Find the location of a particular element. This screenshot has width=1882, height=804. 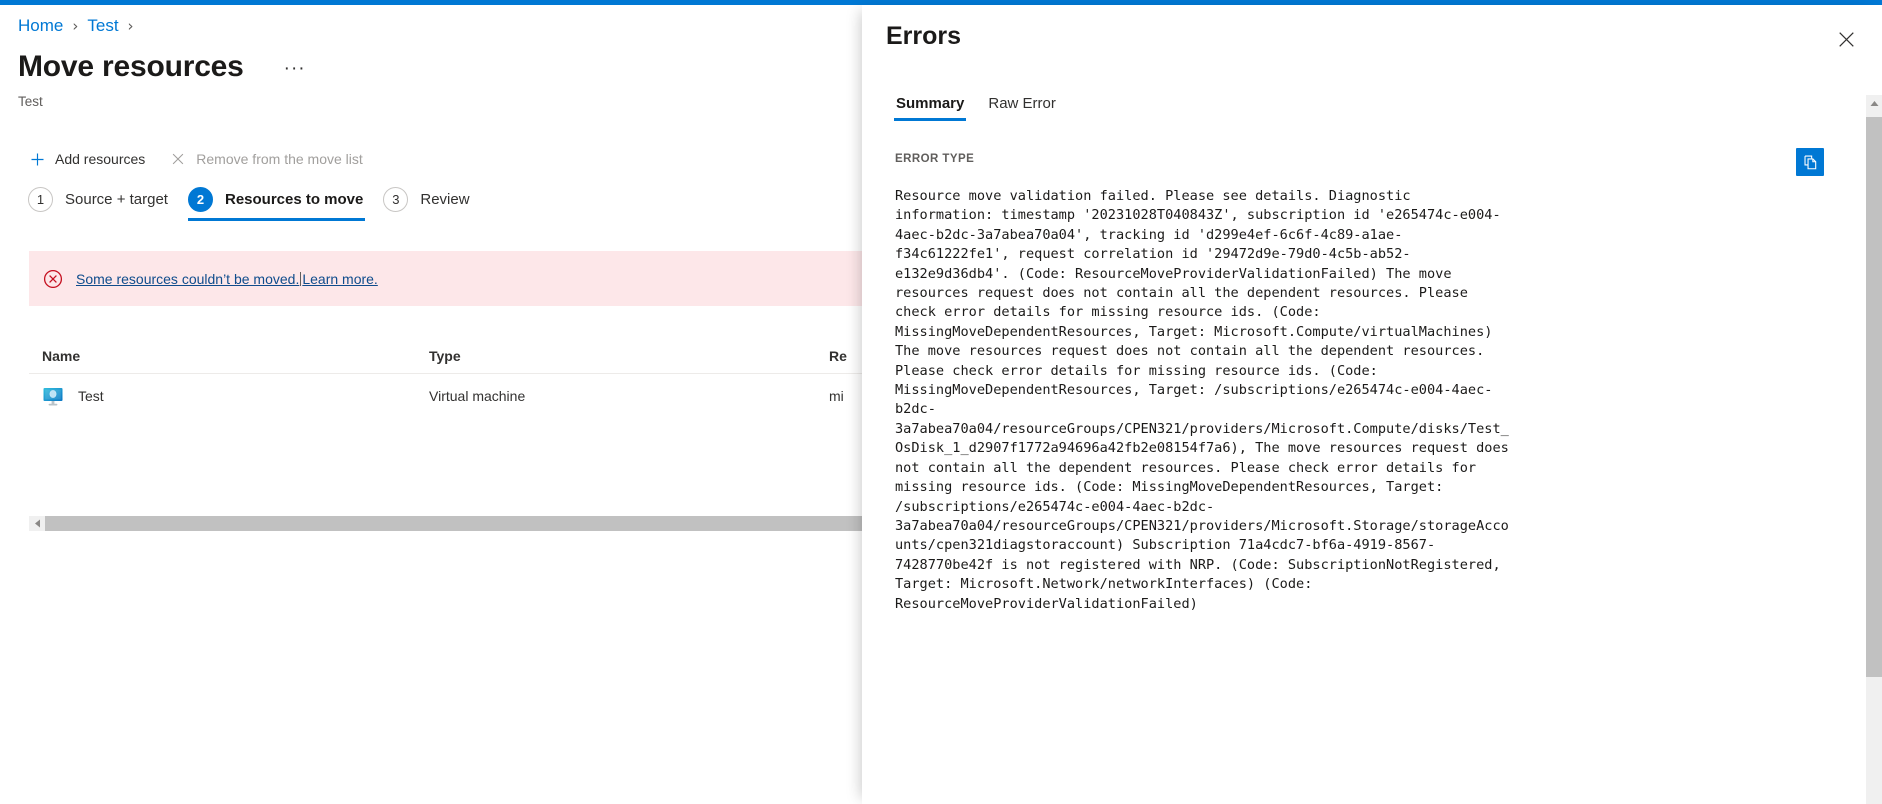

add-resources-button: Add resources is located at coordinates (86, 159).